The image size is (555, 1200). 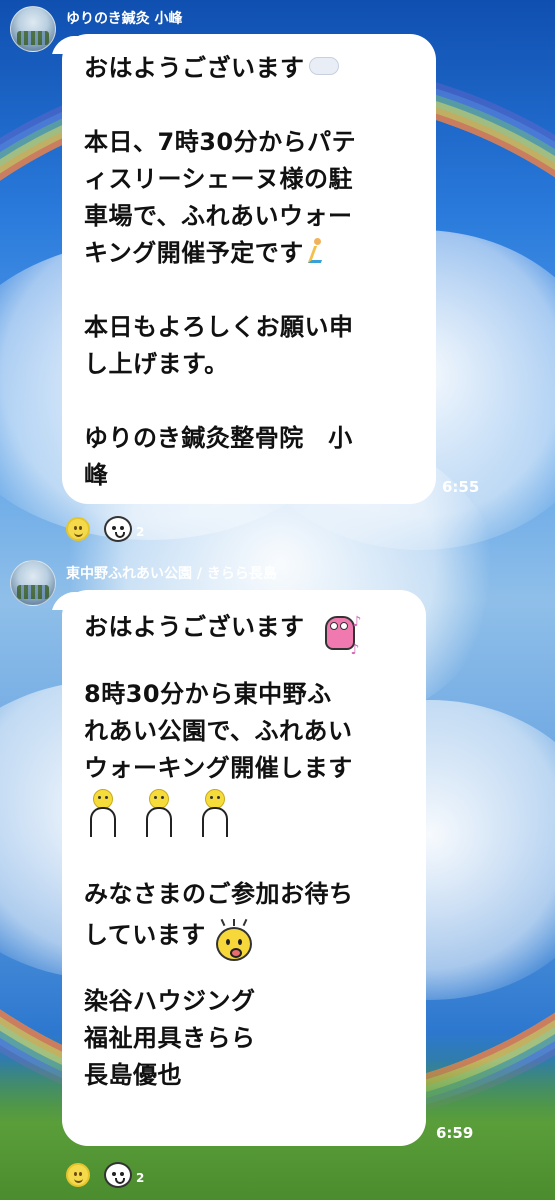 What do you see at coordinates (461, 487) in the screenshot?
I see `message-timestamp: 6:55` at bounding box center [461, 487].